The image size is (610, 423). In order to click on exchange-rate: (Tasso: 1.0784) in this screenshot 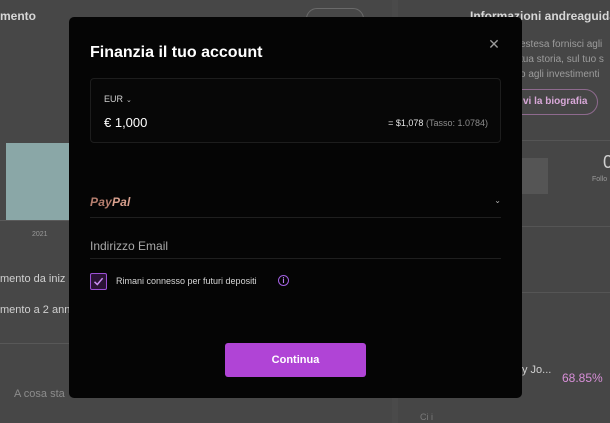, I will do `click(456, 123)`.